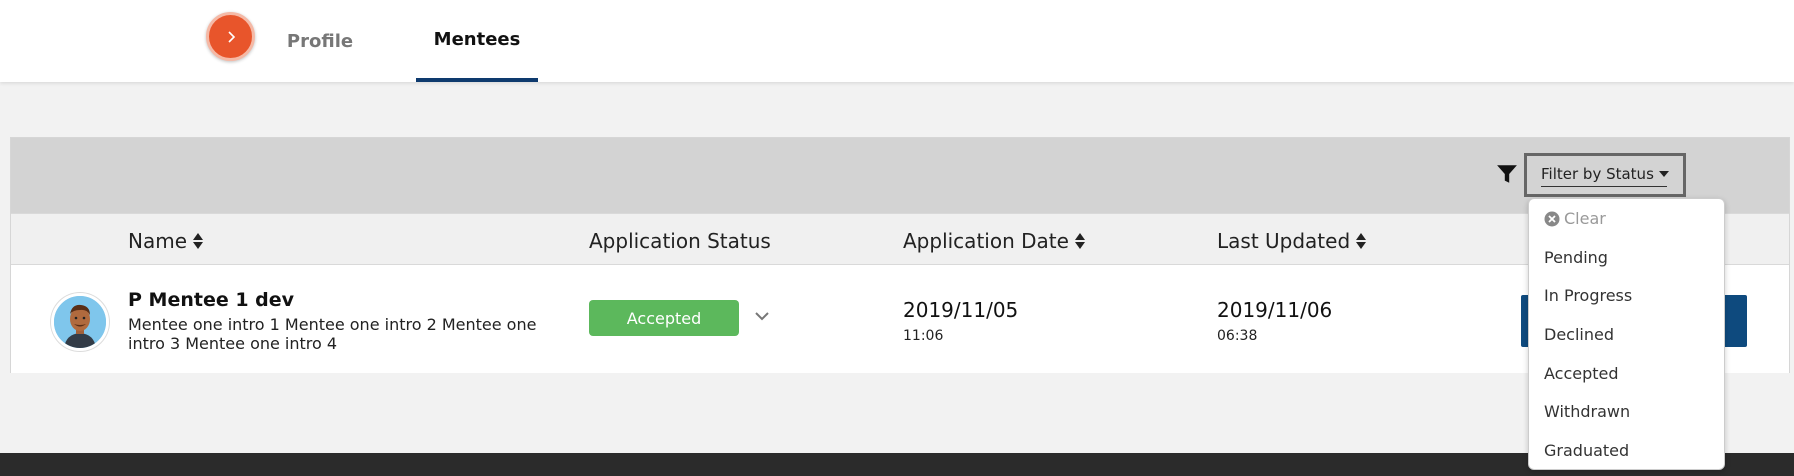  I want to click on column-header-name: Name, so click(166, 241).